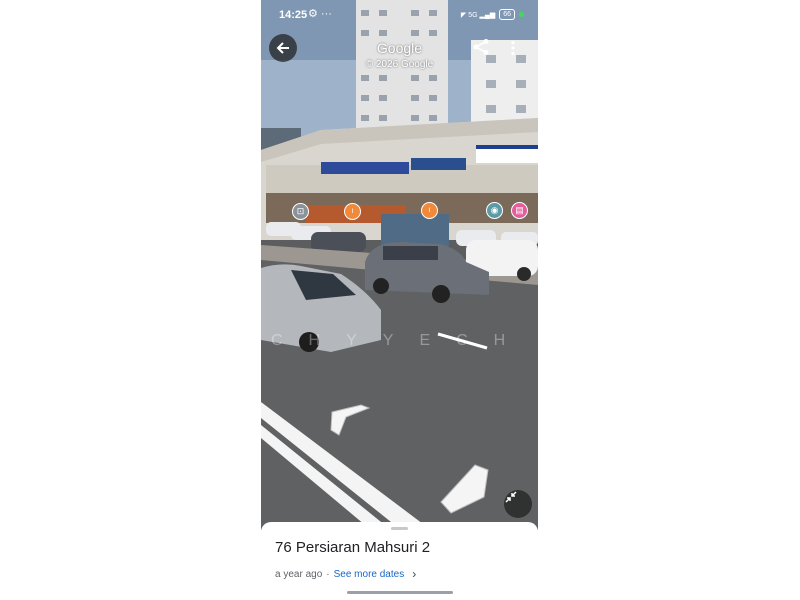 The width and height of the screenshot is (800, 600). Describe the element at coordinates (369, 574) in the screenshot. I see `see-more-dates-link: See more dates` at that location.